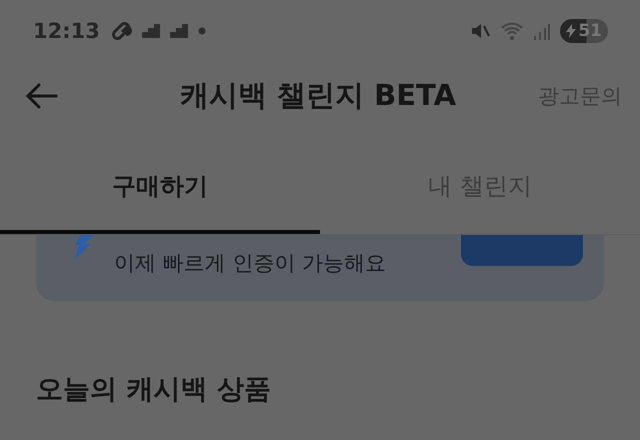  What do you see at coordinates (480, 31) in the screenshot?
I see `mute-icon` at bounding box center [480, 31].